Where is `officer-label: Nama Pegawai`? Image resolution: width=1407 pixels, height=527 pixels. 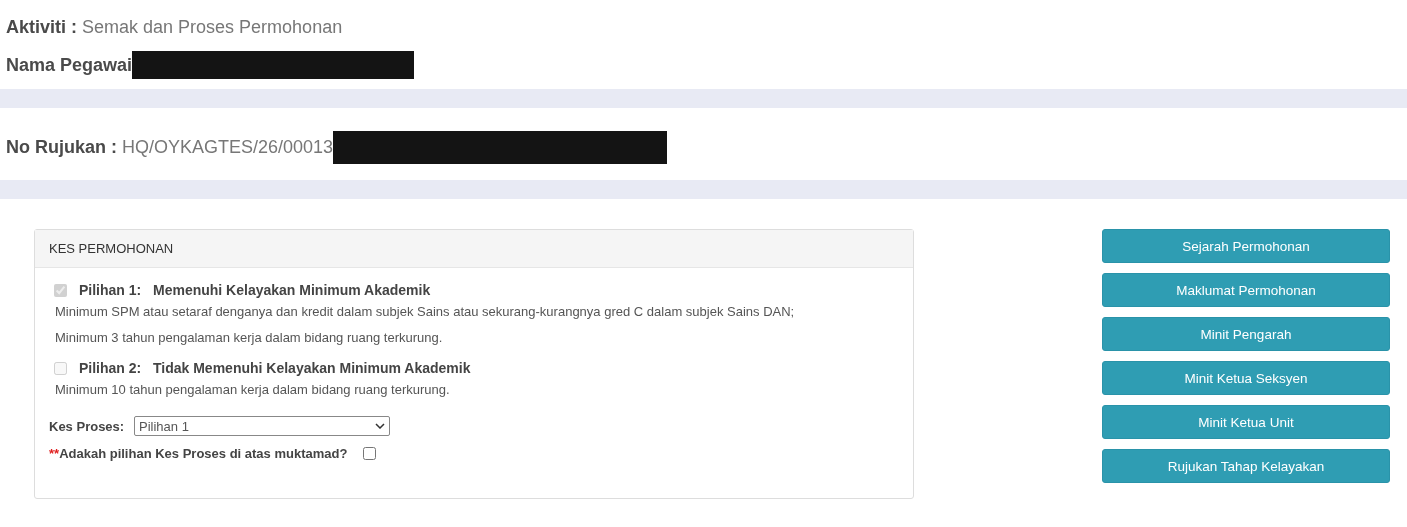 officer-label: Nama Pegawai is located at coordinates (69, 65).